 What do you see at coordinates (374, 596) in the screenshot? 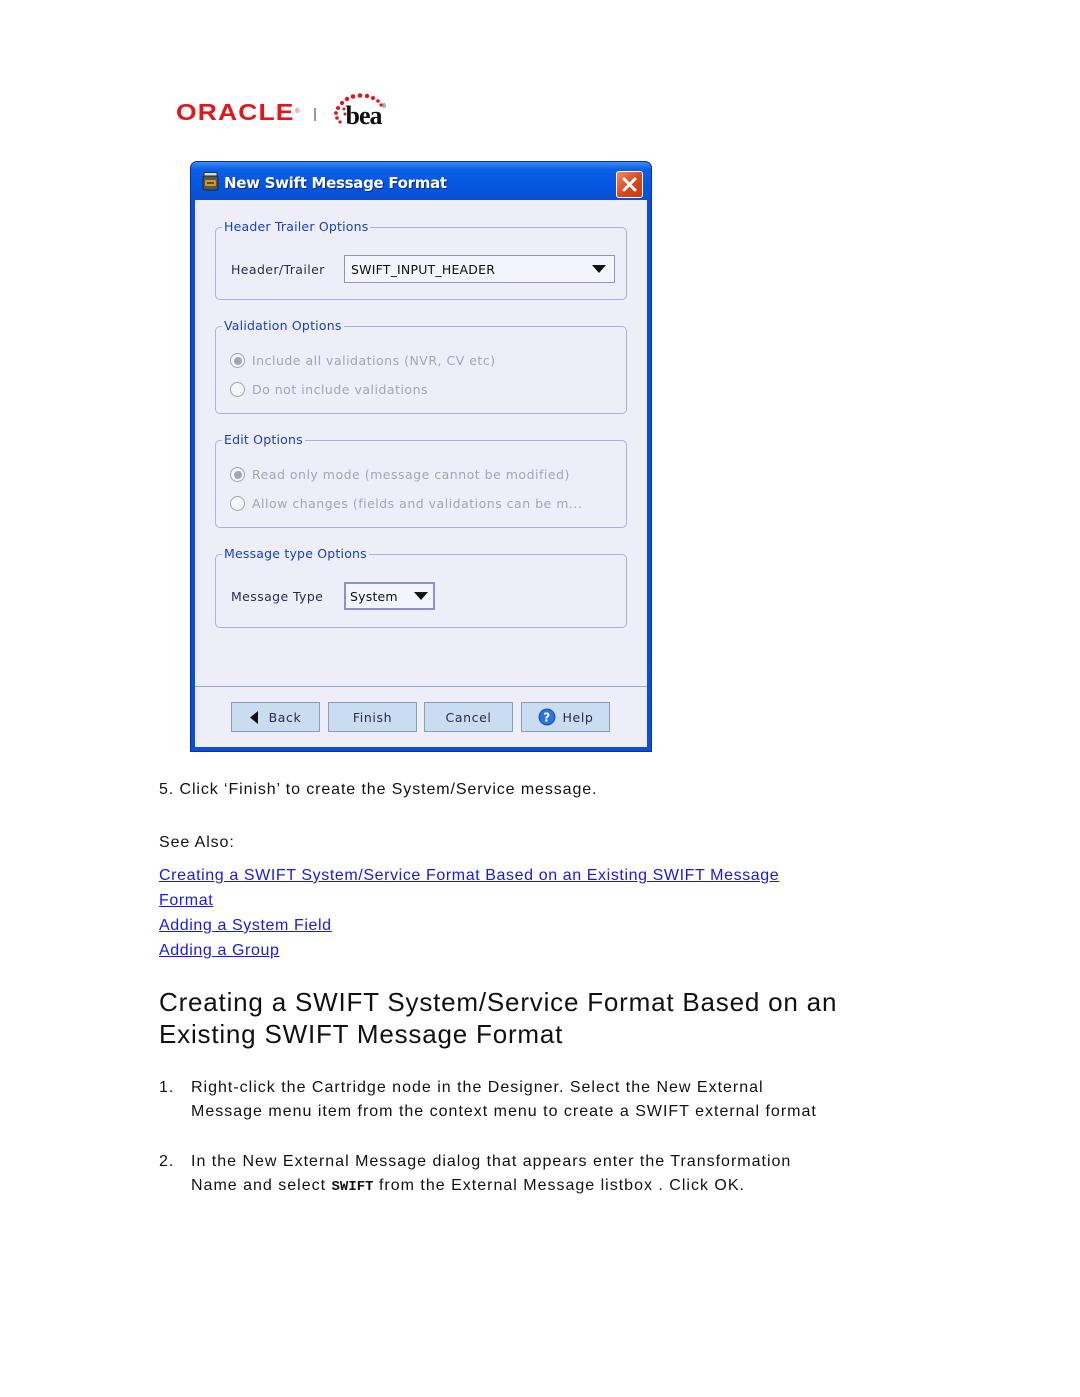
I see `message-type-value: System` at bounding box center [374, 596].